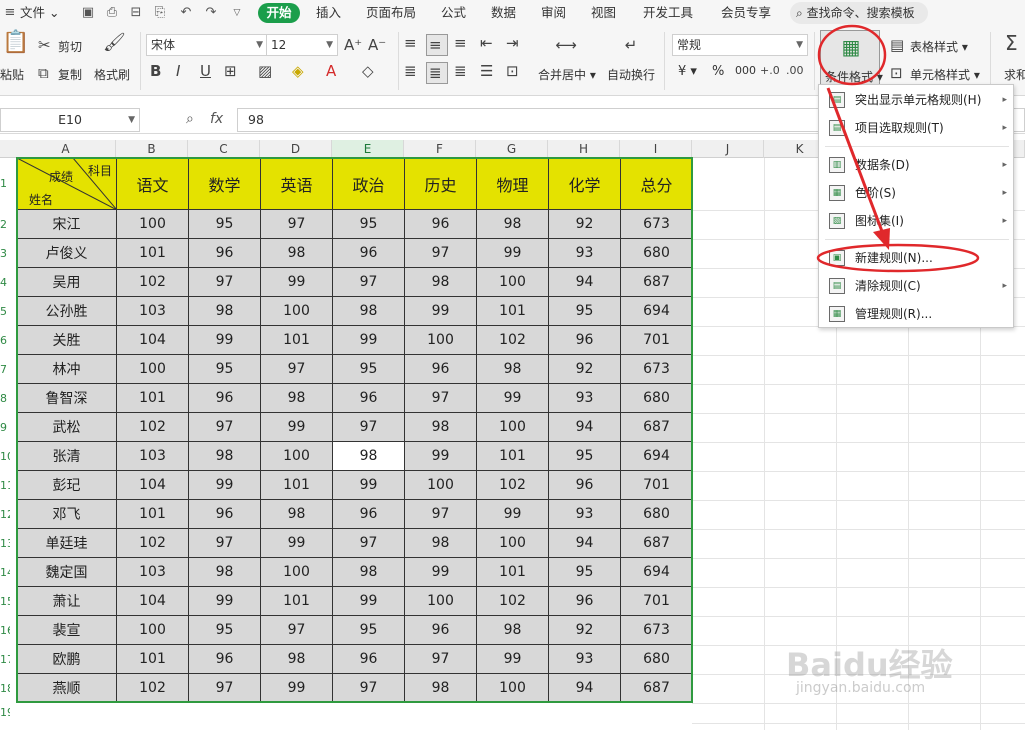  I want to click on sum-icon: Σ, so click(1011, 43).